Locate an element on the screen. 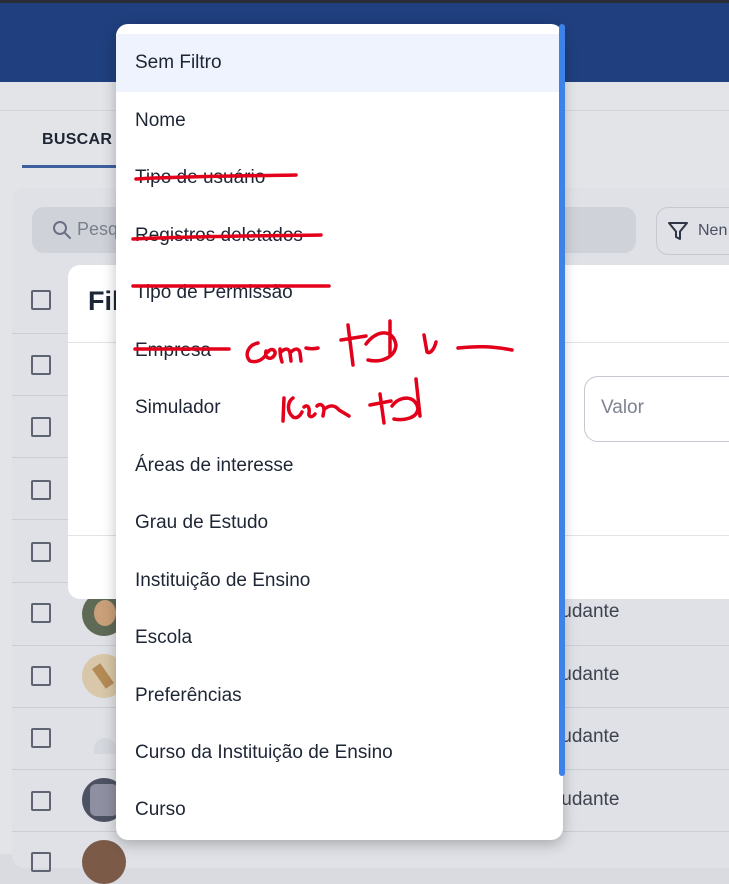  dropdown-item-curso-da-instituicao-de-ensino: Curso da Instituição de Ensino is located at coordinates (339, 753).